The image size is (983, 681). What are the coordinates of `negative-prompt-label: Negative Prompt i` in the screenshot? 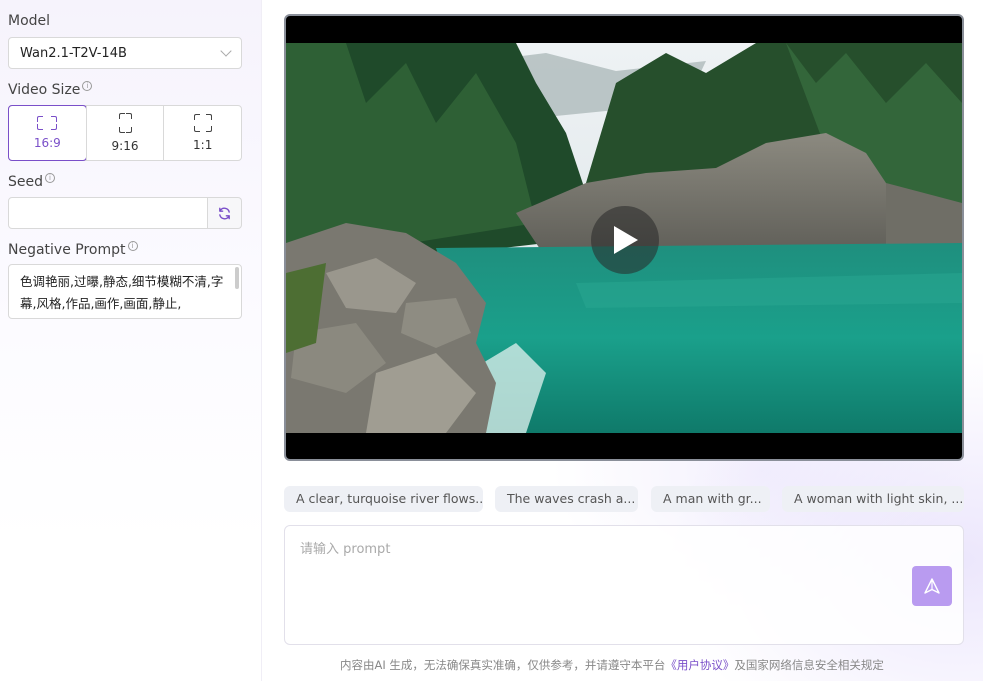 It's located at (73, 249).